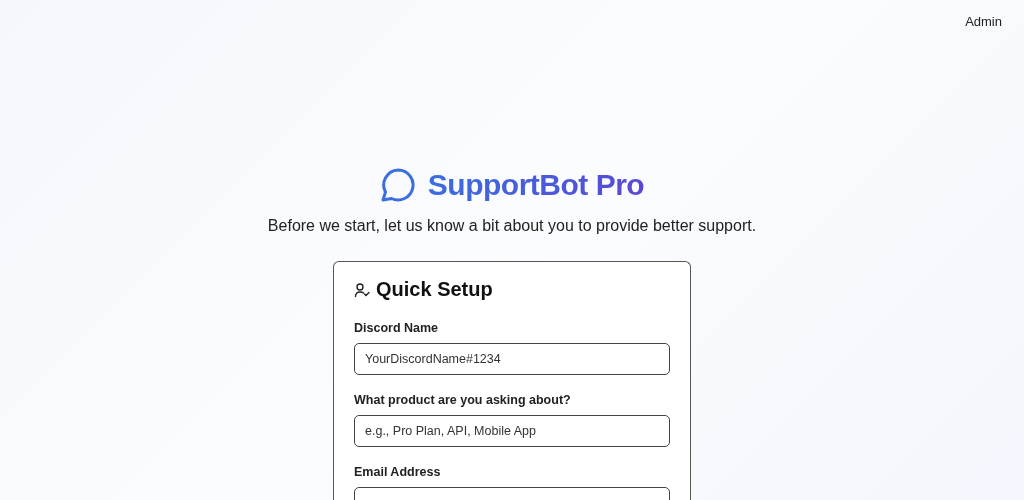 Image resolution: width=1024 pixels, height=500 pixels. Describe the element at coordinates (512, 226) in the screenshot. I see `subtitle: Before we start, let us know a bit about you to provide better support.` at that location.